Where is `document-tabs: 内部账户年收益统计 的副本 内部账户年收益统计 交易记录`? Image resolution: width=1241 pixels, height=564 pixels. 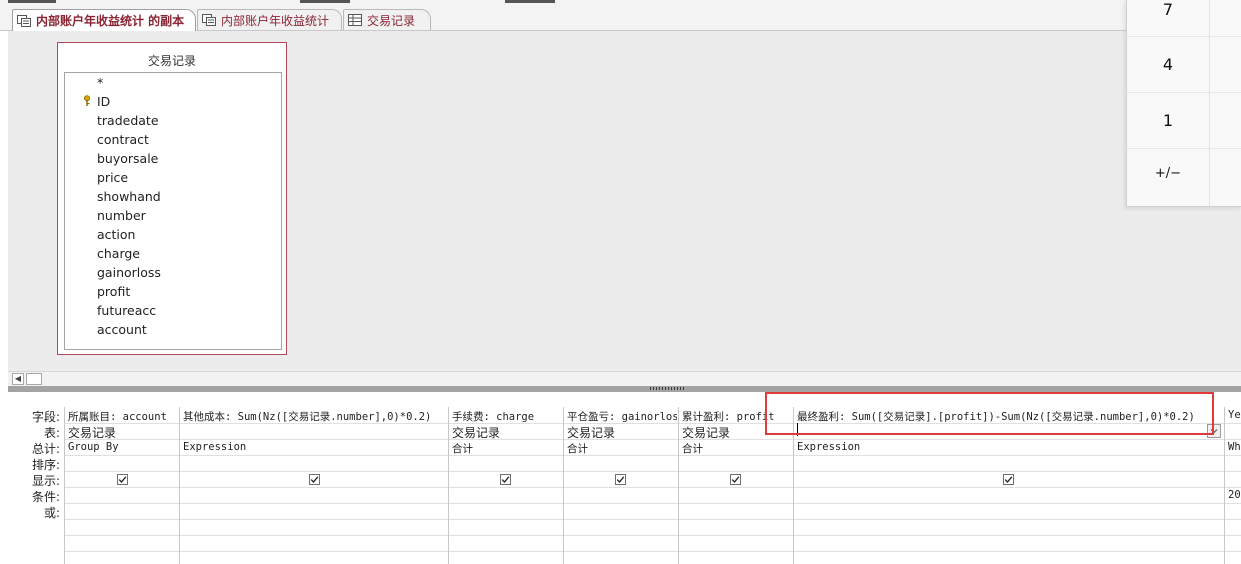
document-tabs: 内部账户年收益统计 的副本 内部账户年收益统计 交易记录 is located at coordinates (620, 19).